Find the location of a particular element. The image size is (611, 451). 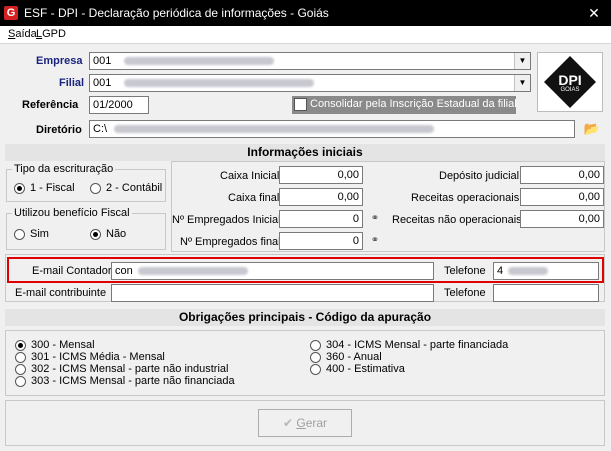

menu-saida: Saída is located at coordinates (22, 34).